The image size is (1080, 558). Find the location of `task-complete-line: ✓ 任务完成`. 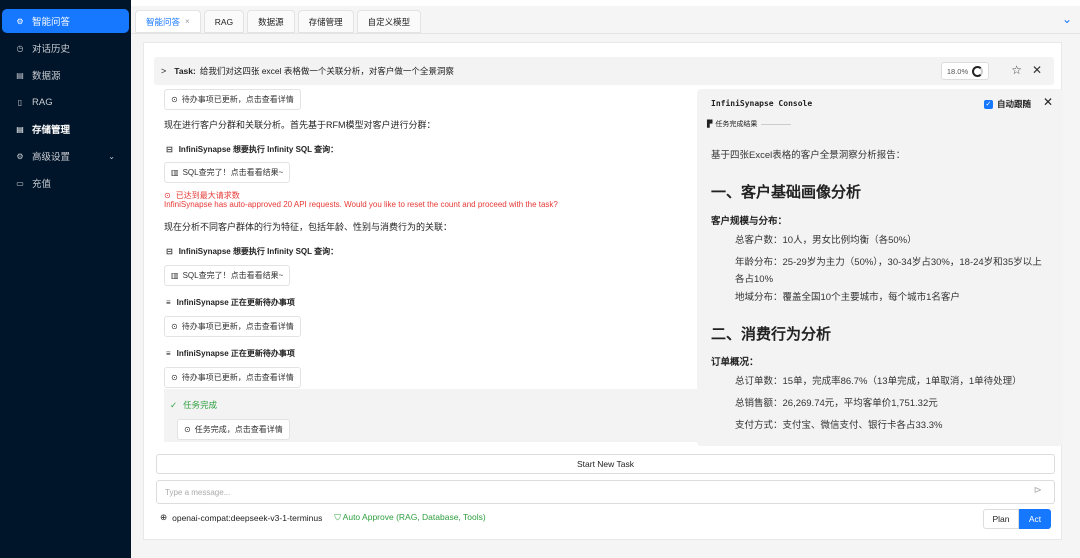

task-complete-line: ✓ 任务完成 is located at coordinates (193, 405).